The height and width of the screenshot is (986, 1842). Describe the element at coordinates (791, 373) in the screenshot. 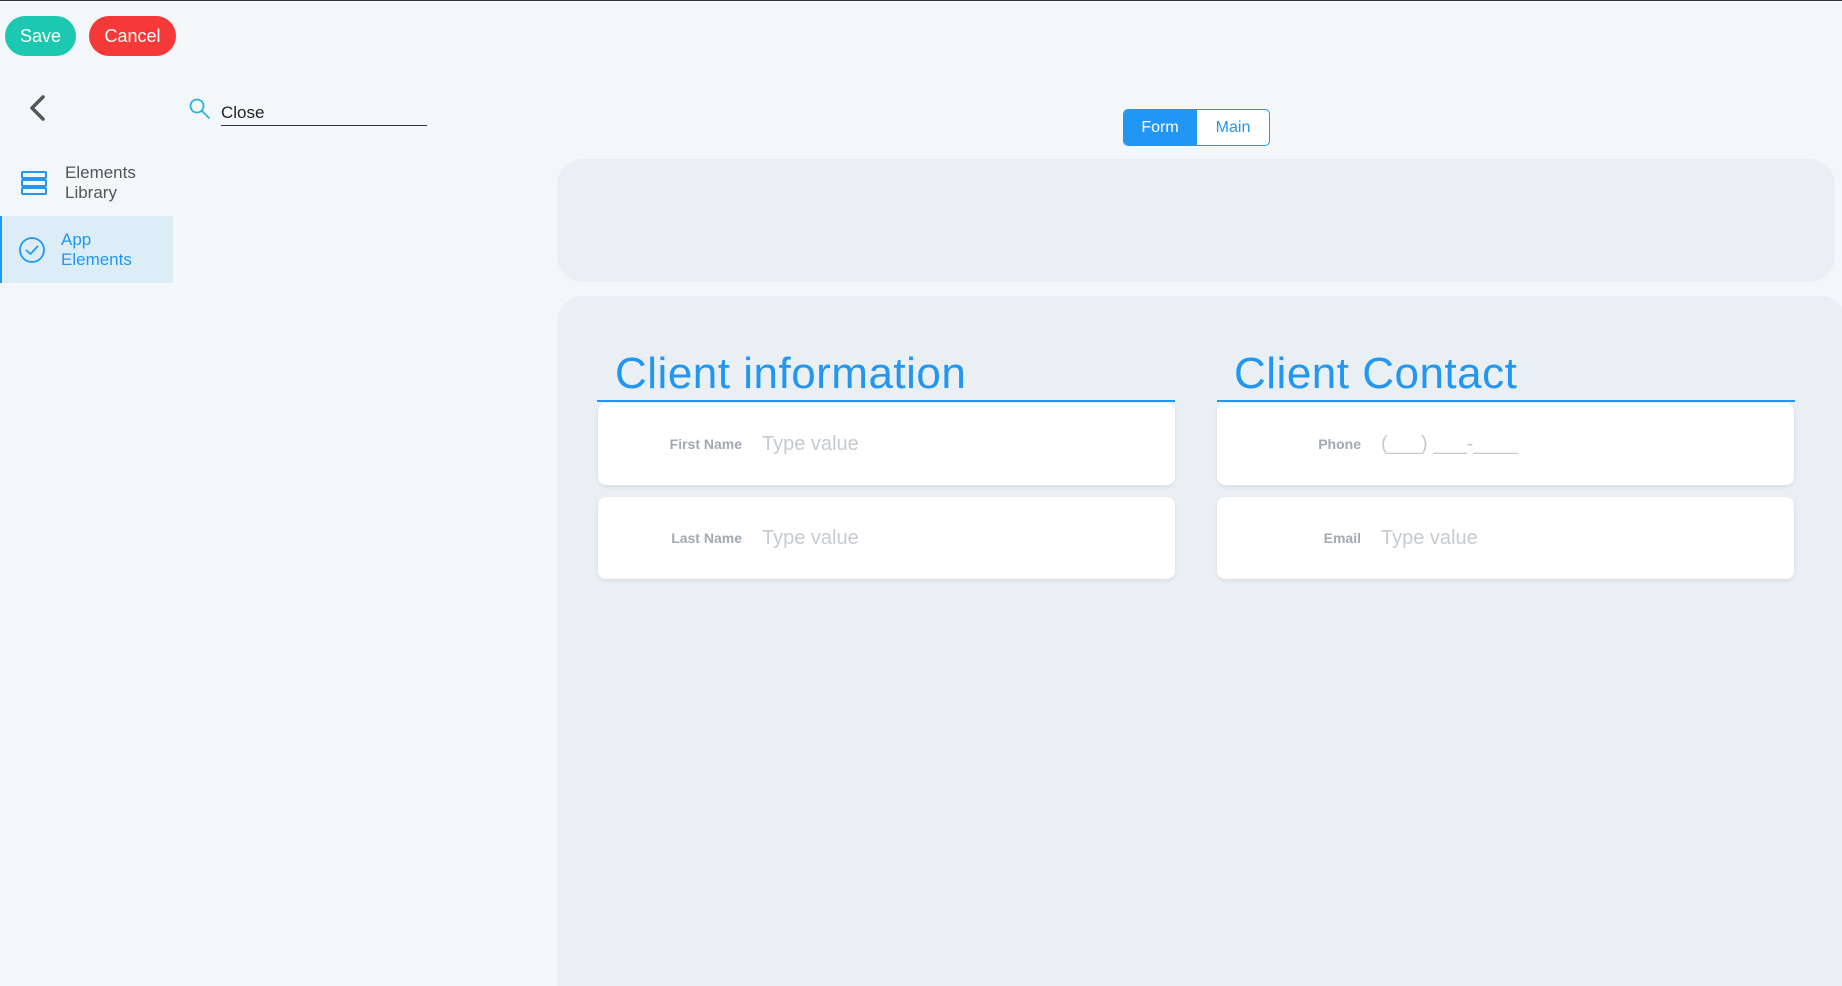

I see `section-title-client-information: Client information` at that location.